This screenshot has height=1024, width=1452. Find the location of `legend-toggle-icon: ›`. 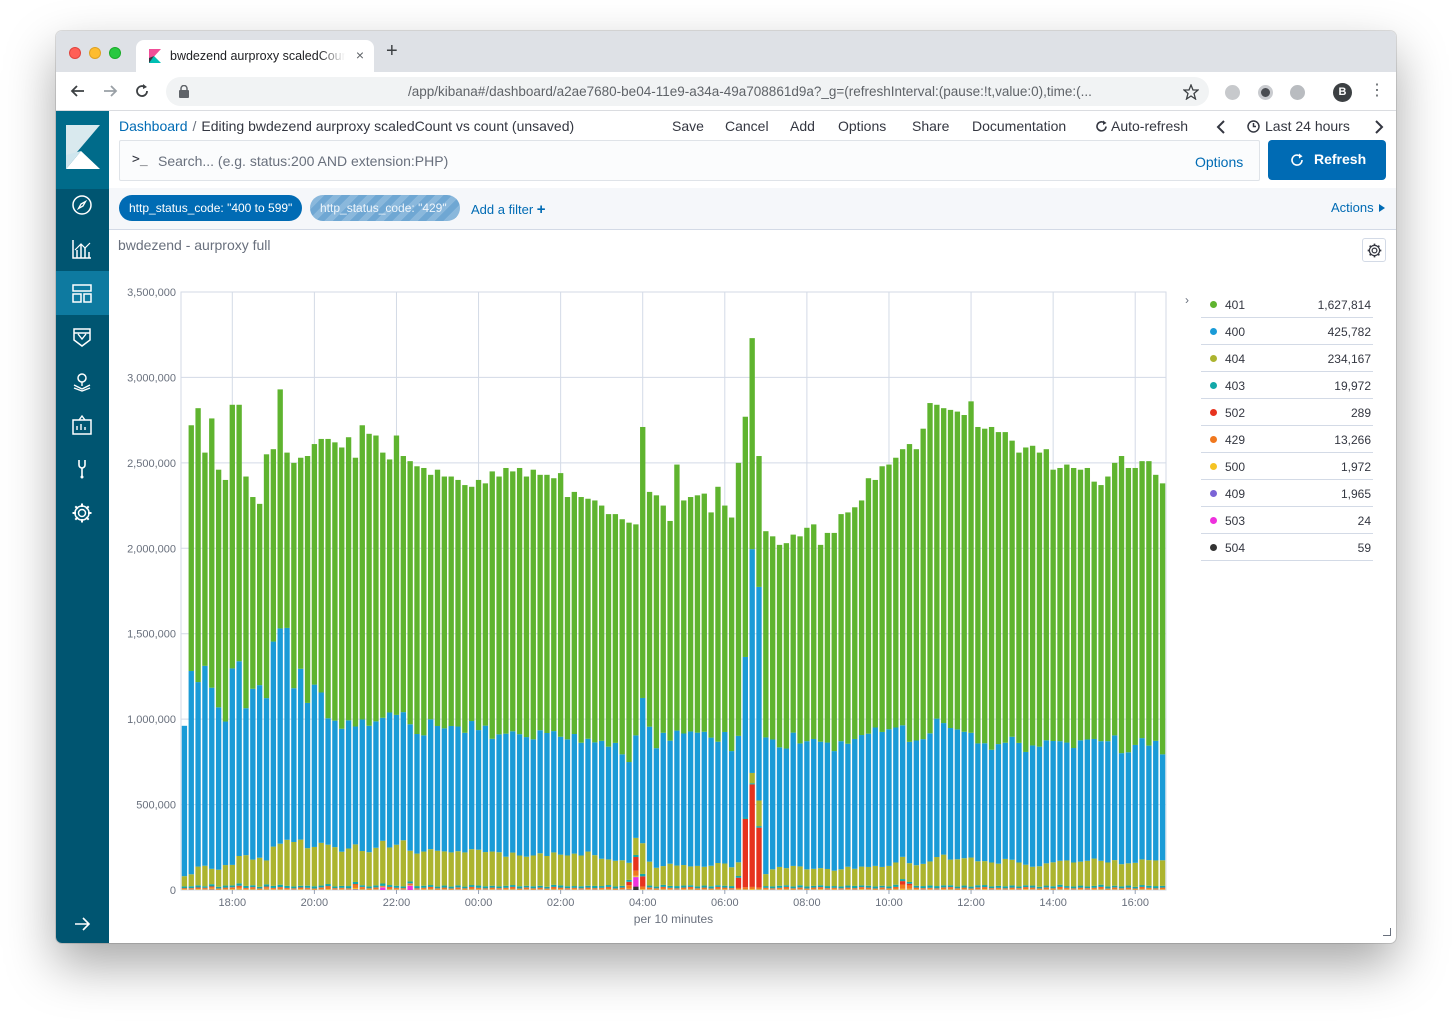

legend-toggle-icon: › is located at coordinates (1187, 300).